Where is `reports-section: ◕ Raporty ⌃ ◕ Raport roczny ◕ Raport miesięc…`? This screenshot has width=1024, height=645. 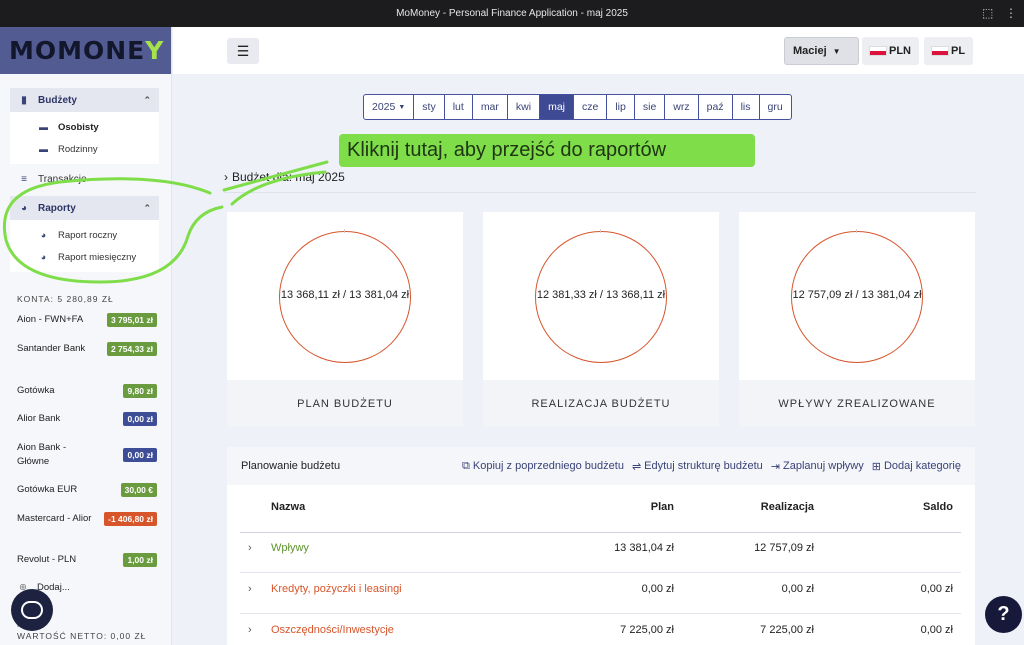
reports-section: ◕ Raporty ⌃ ◕ Raport roczny ◕ Raport miesięc… is located at coordinates (84, 234).